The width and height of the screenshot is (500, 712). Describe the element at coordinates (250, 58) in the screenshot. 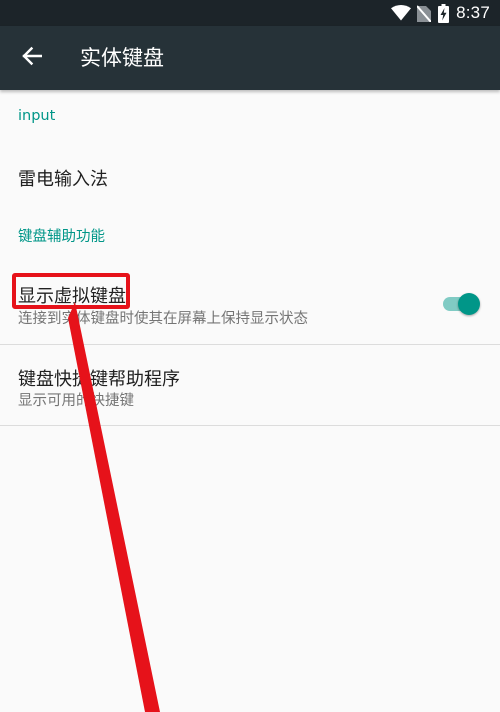

I see `app-bar: 实体键盘` at that location.